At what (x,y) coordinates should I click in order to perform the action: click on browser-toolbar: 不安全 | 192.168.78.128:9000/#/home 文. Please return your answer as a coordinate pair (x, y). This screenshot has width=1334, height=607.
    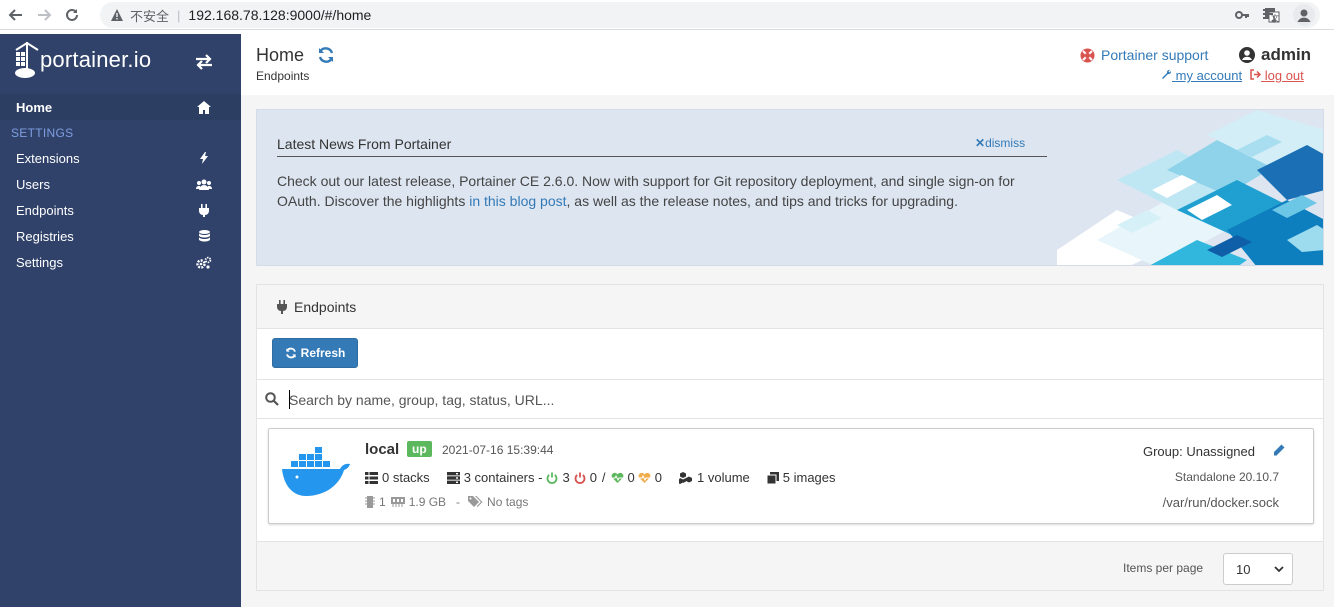
    Looking at the image, I should click on (667, 15).